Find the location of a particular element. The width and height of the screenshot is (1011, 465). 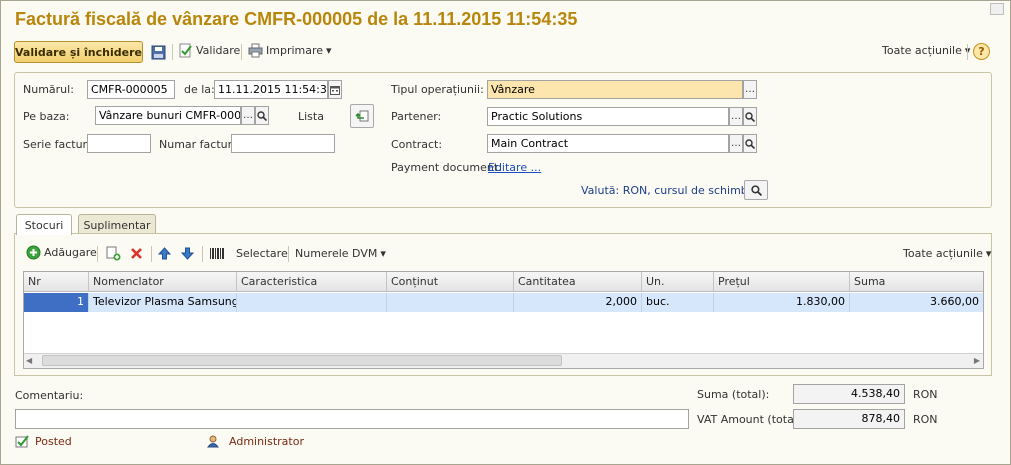

status-label: Posted is located at coordinates (53, 441).